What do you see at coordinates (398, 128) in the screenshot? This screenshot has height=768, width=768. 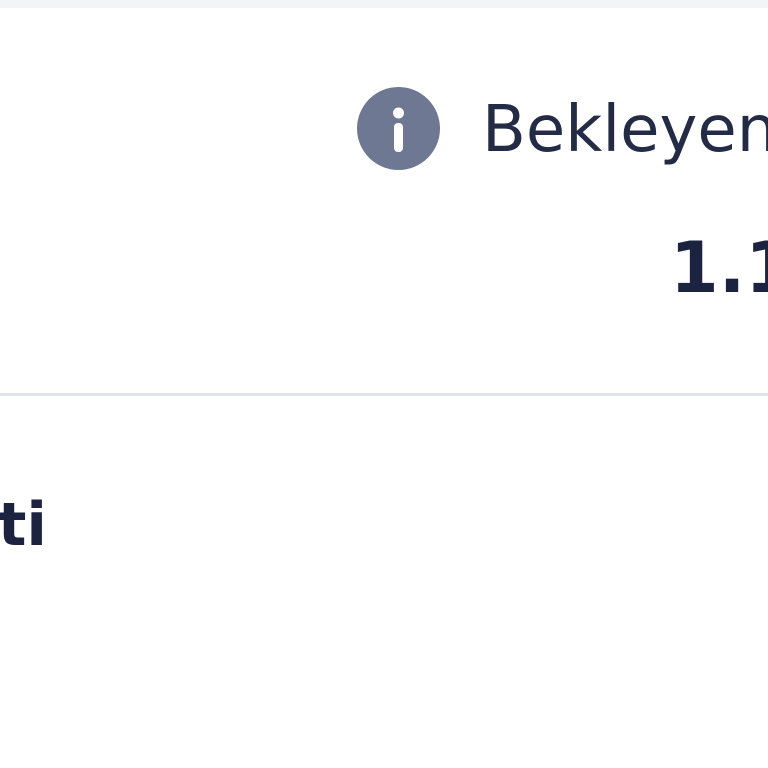 I see `info-icon` at bounding box center [398, 128].